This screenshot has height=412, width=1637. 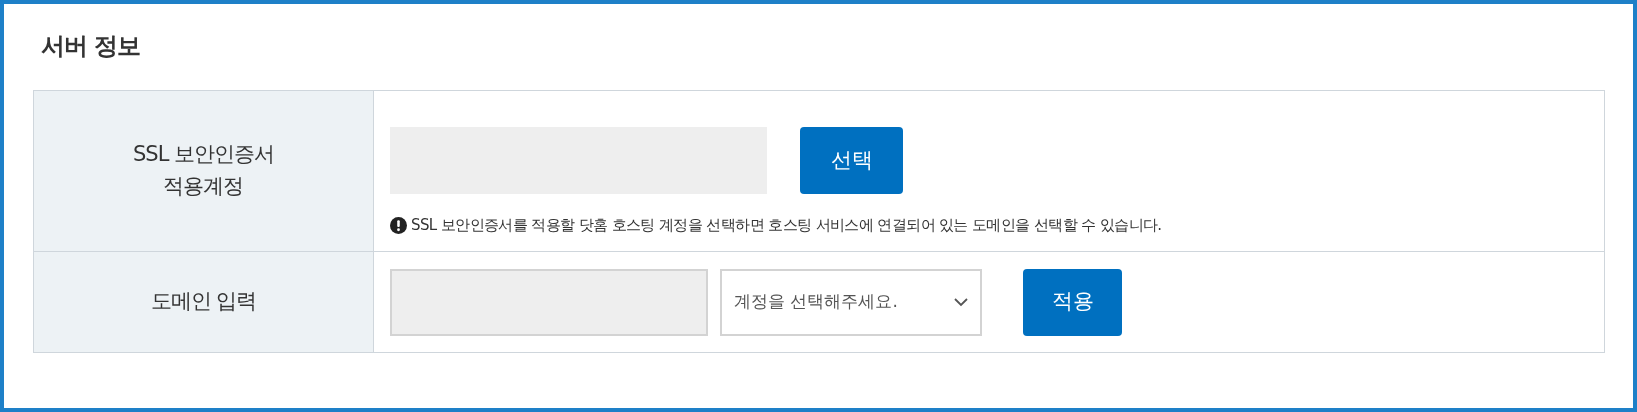 I want to click on apply-button: 적용, so click(x=1072, y=302).